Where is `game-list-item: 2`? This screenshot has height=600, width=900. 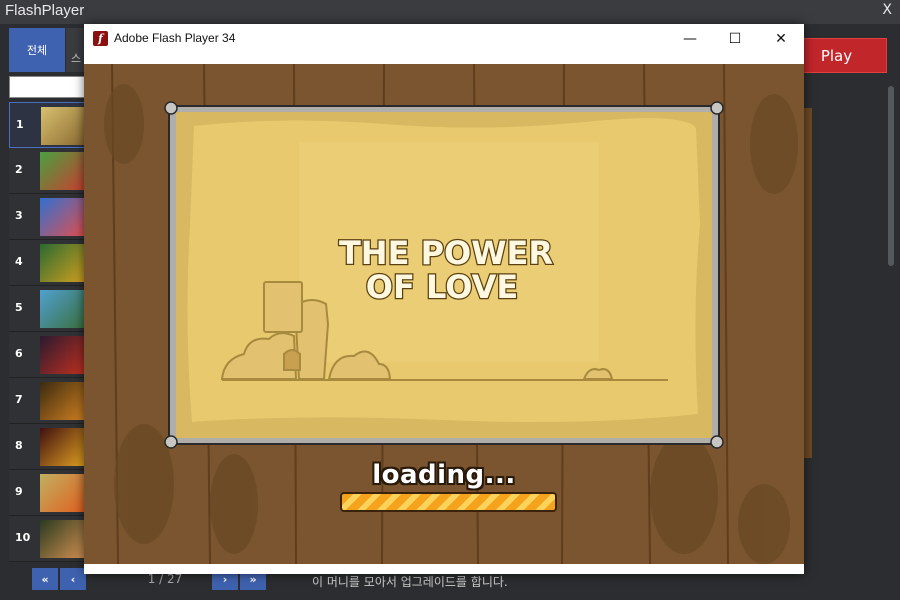 game-list-item: 2 is located at coordinates (48, 171).